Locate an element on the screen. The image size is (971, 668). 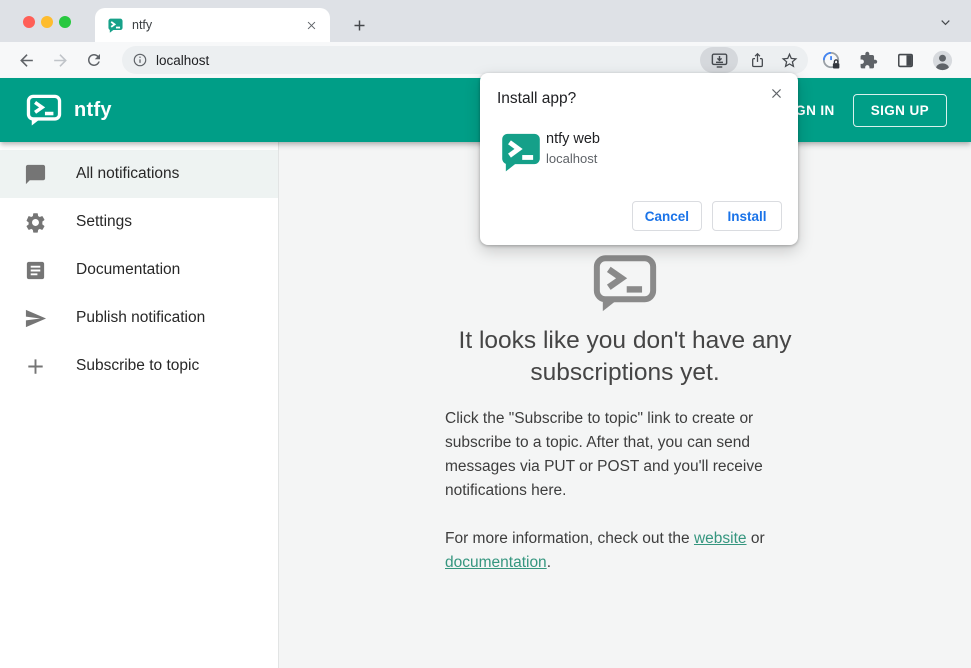
send-icon is located at coordinates (35, 318).